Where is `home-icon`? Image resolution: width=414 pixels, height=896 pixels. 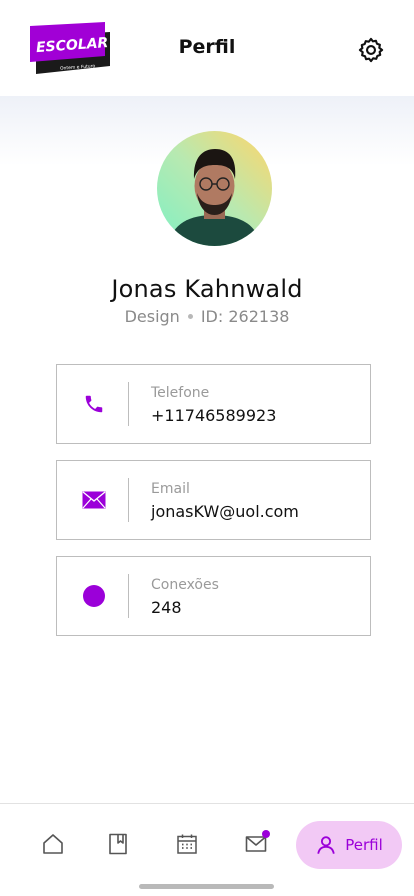
home-icon is located at coordinates (53, 844).